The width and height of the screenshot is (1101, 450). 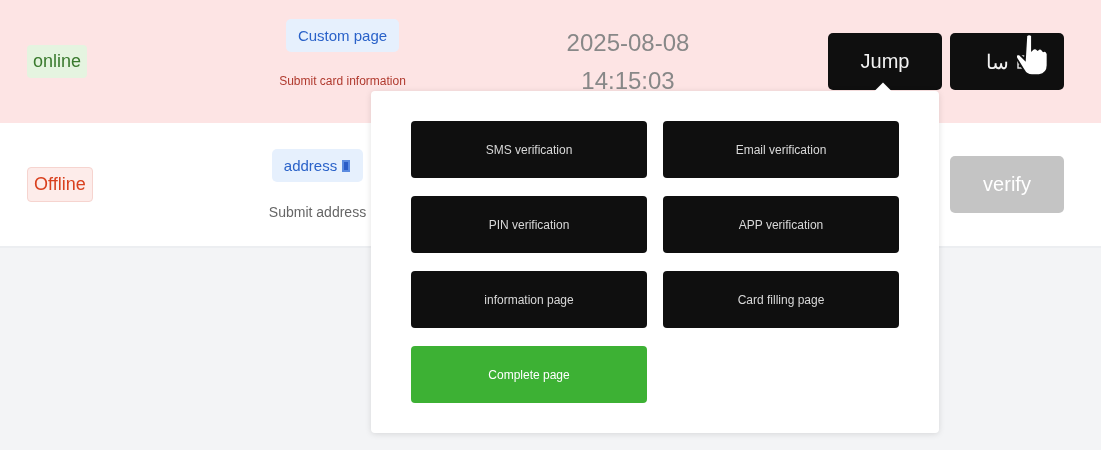 I want to click on time-text: 14:15:03, so click(x=628, y=80).